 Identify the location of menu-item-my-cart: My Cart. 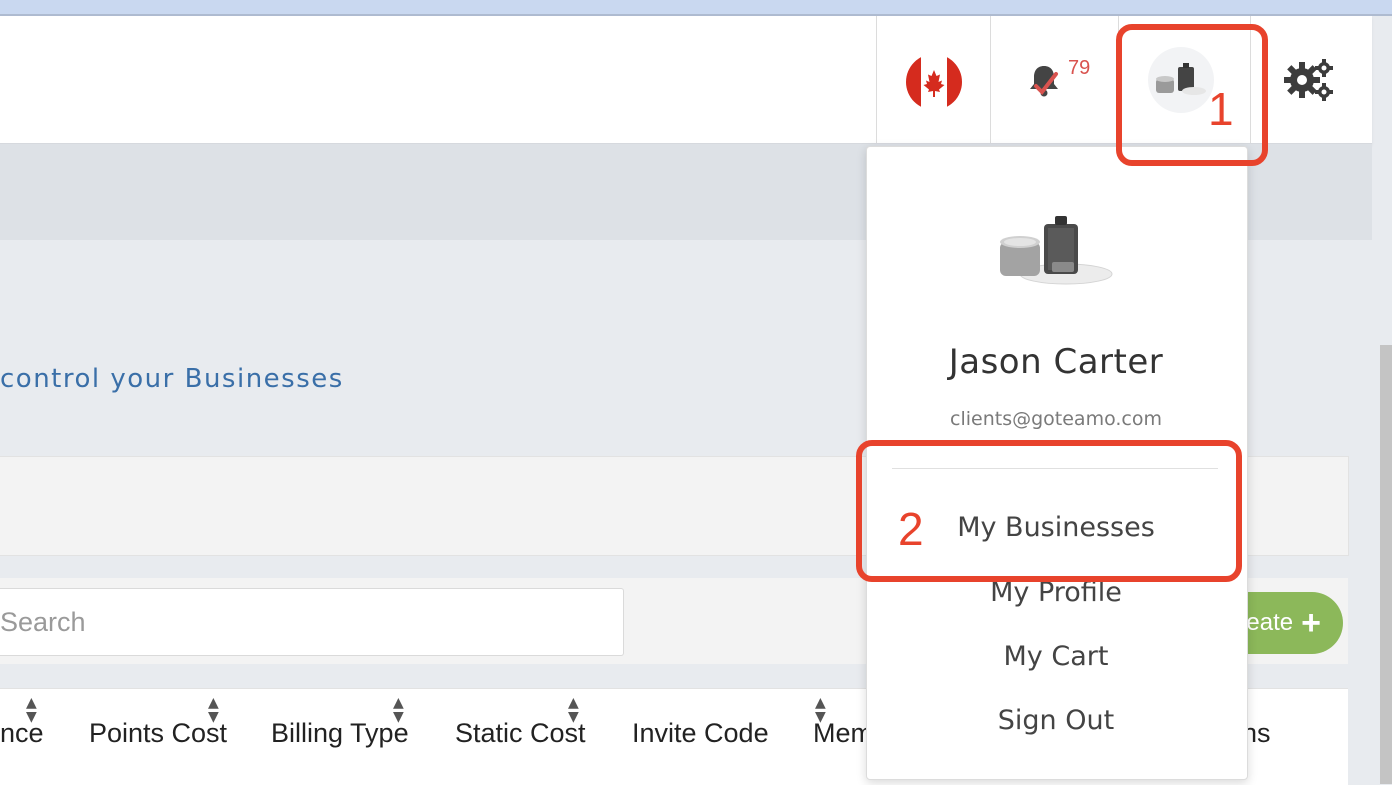
(1056, 656).